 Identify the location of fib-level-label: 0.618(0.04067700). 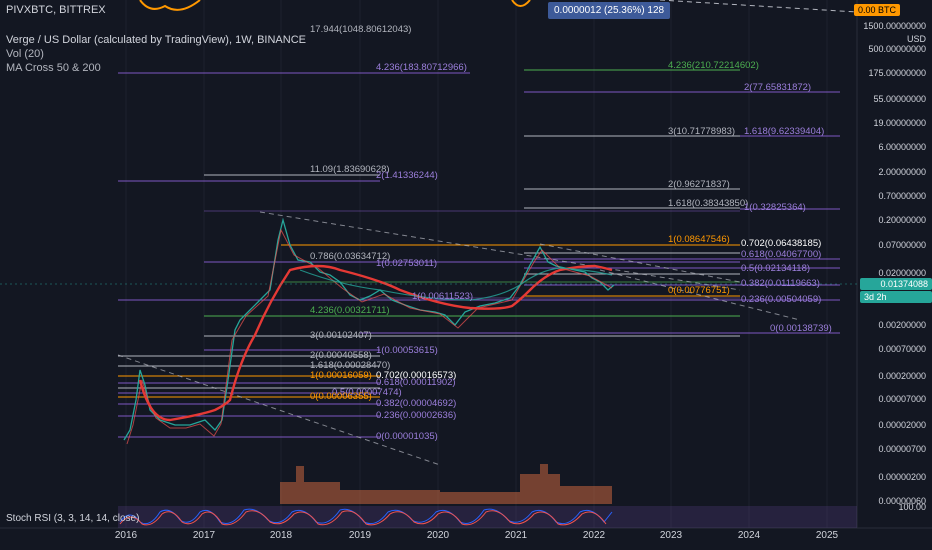
(781, 254).